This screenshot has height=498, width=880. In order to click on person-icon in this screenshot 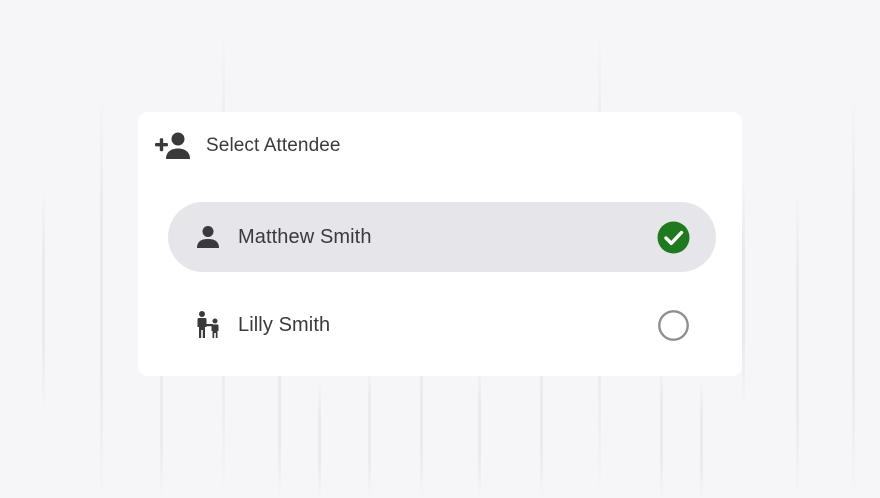, I will do `click(208, 237)`.